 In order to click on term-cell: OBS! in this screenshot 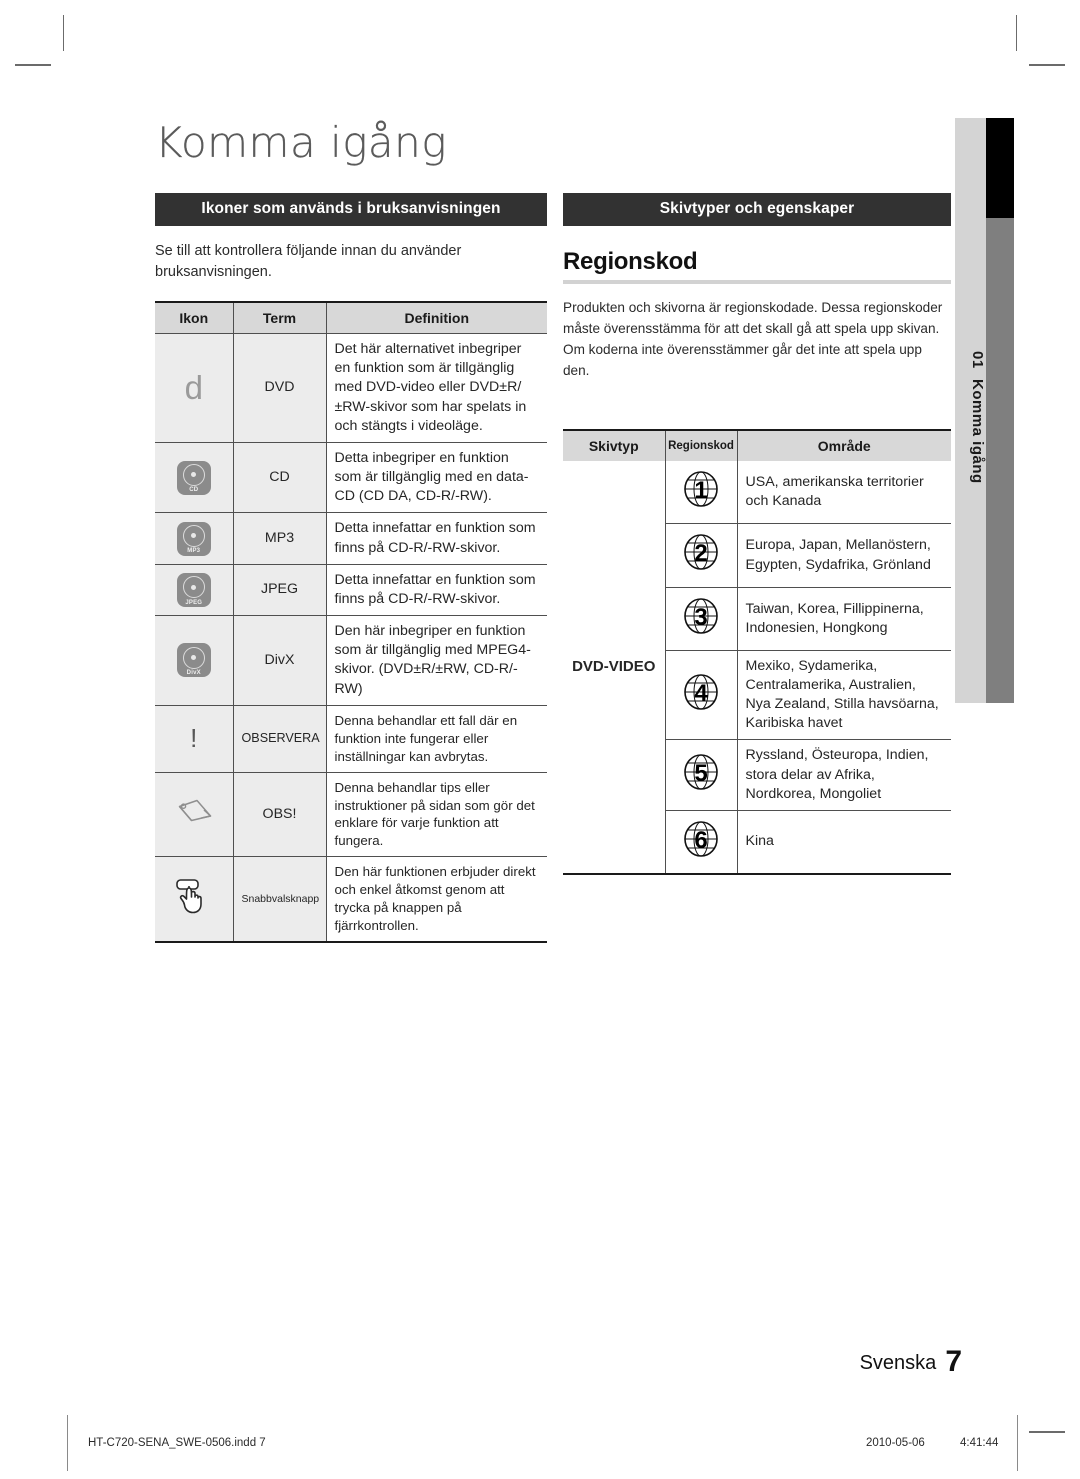, I will do `click(280, 814)`.